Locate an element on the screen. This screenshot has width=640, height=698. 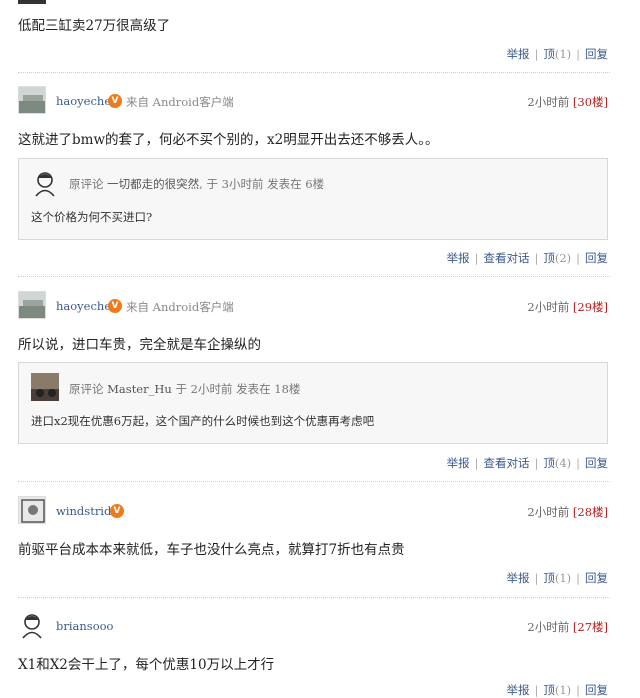
floor-number: [27楼] is located at coordinates (590, 627).